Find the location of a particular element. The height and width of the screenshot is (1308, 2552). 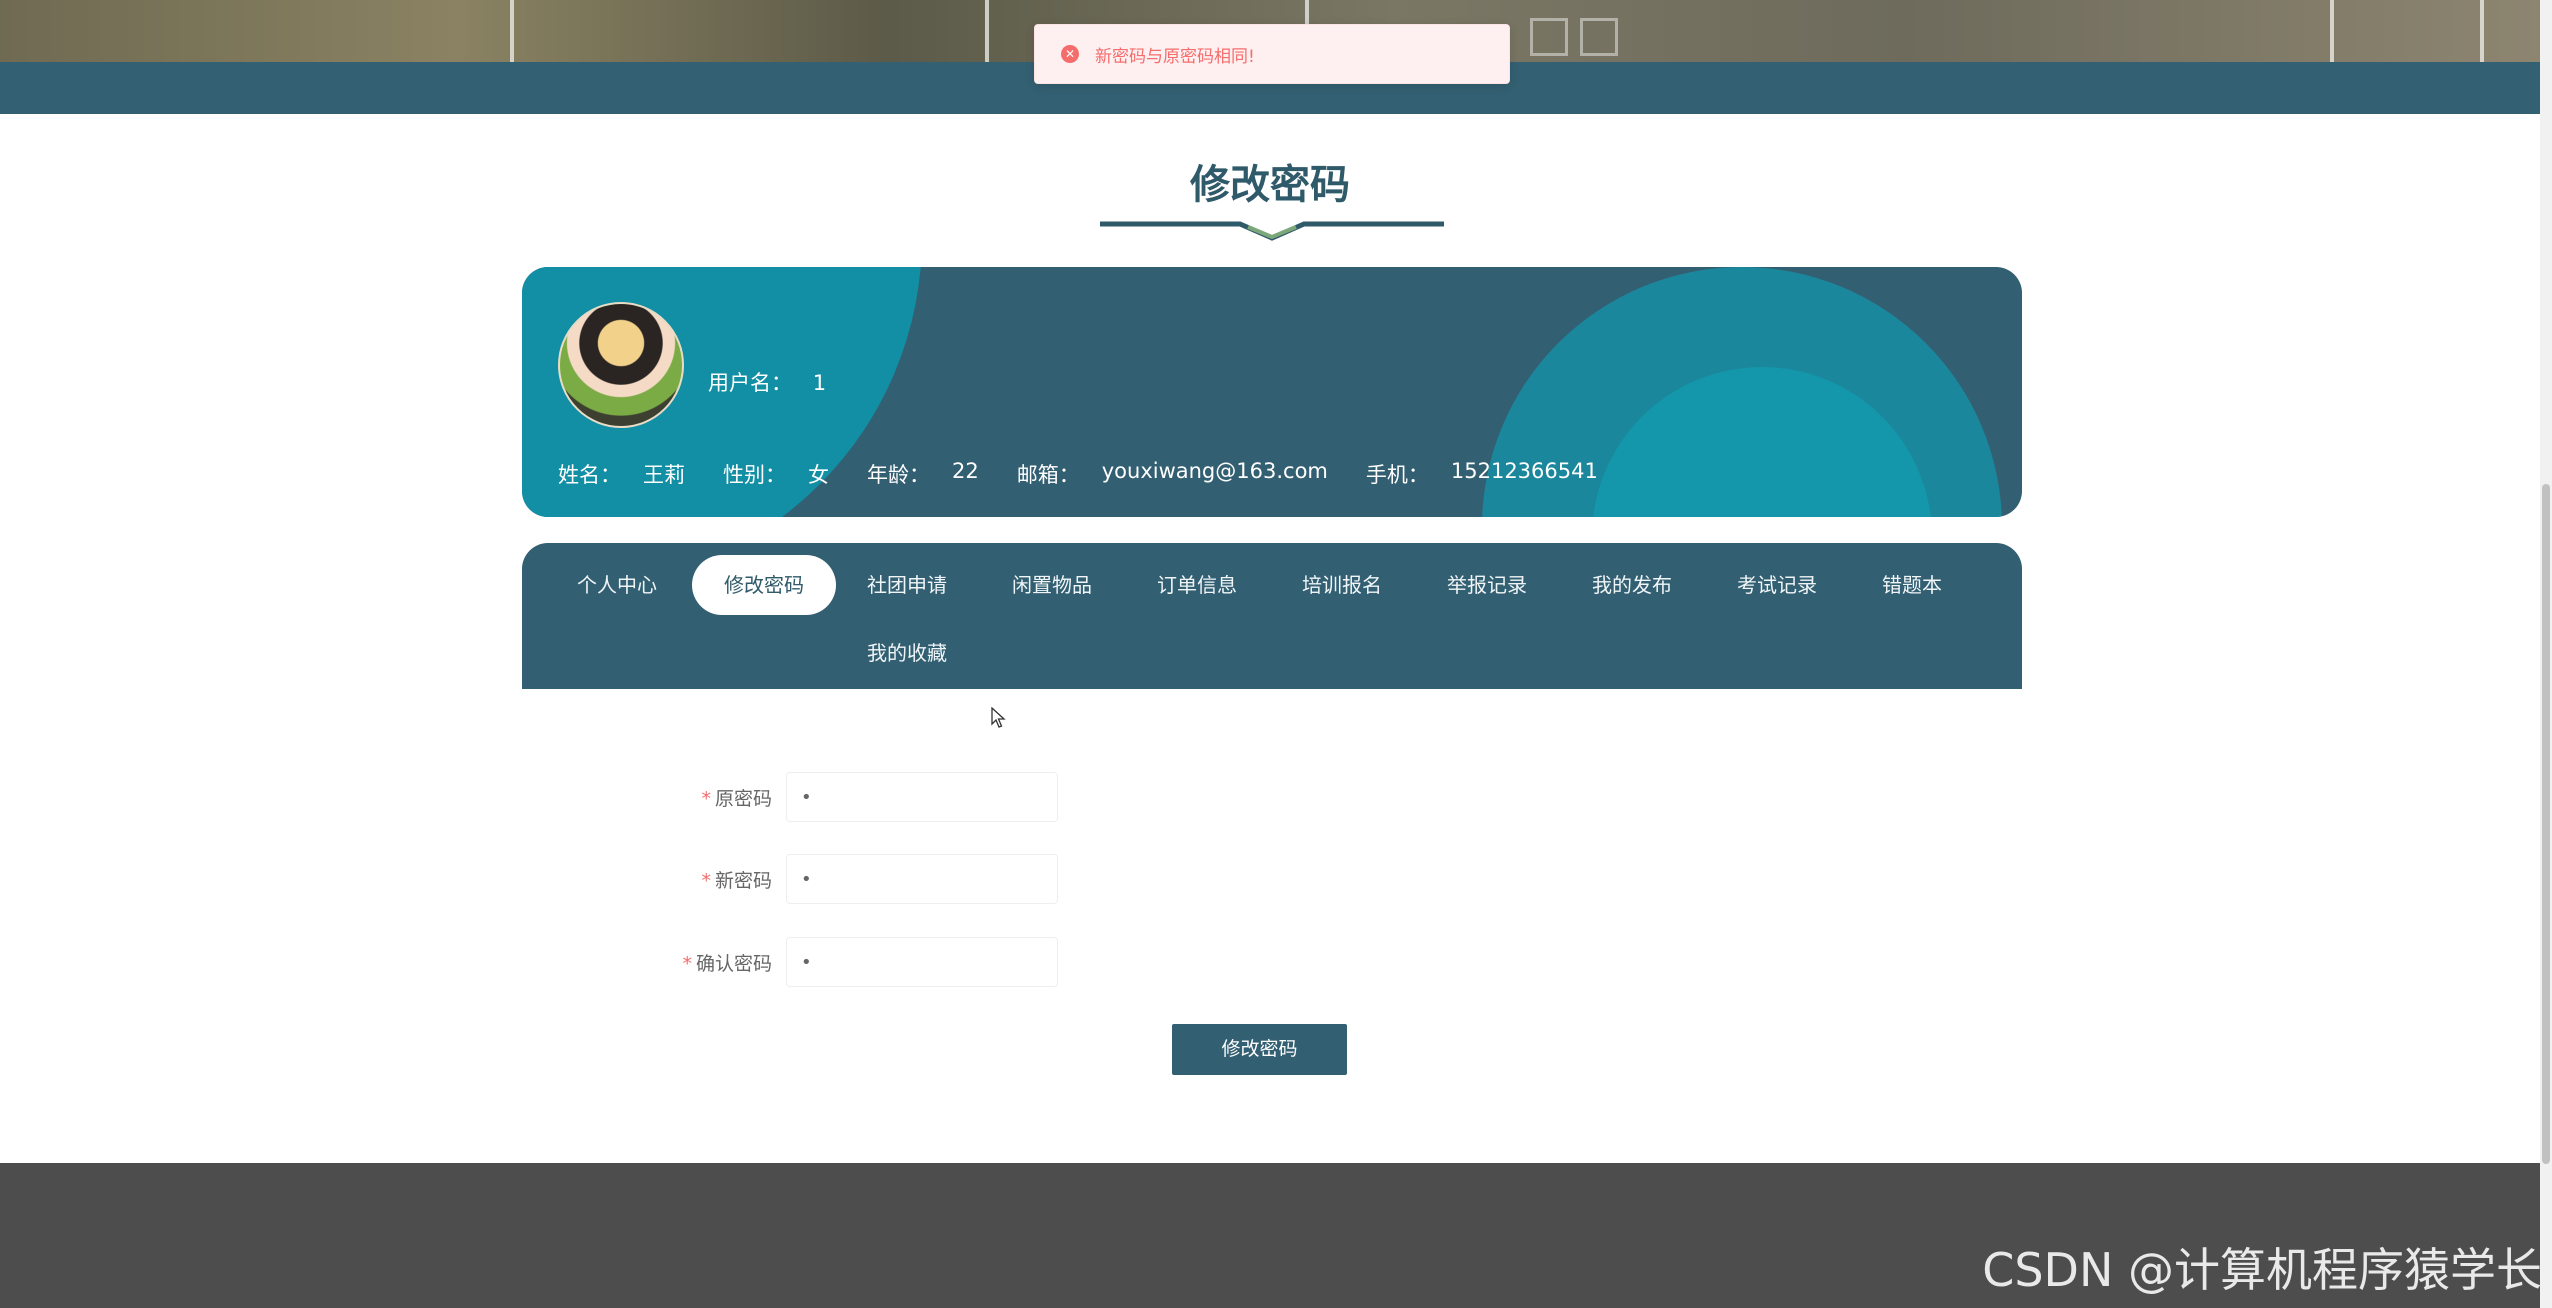

new-password-label: * 新密码 is located at coordinates (736, 880).